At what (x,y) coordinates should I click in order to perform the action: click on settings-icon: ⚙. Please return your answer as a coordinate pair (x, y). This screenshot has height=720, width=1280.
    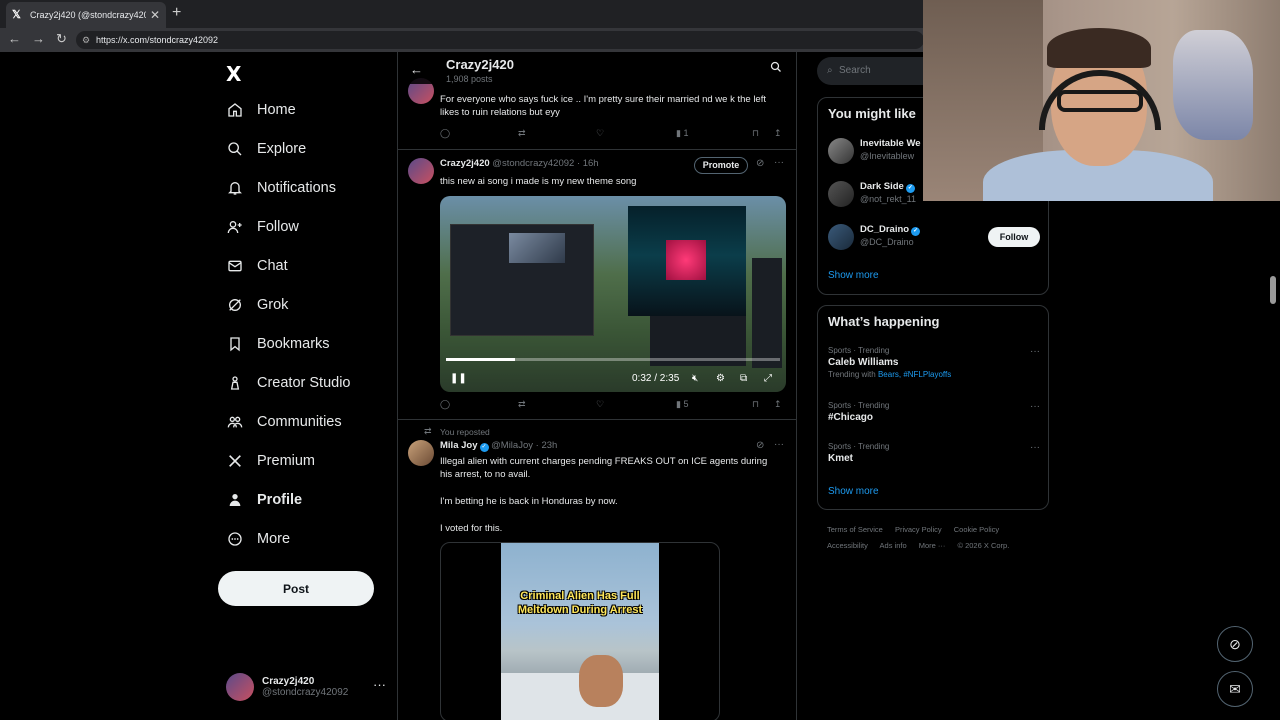
    Looking at the image, I should click on (720, 378).